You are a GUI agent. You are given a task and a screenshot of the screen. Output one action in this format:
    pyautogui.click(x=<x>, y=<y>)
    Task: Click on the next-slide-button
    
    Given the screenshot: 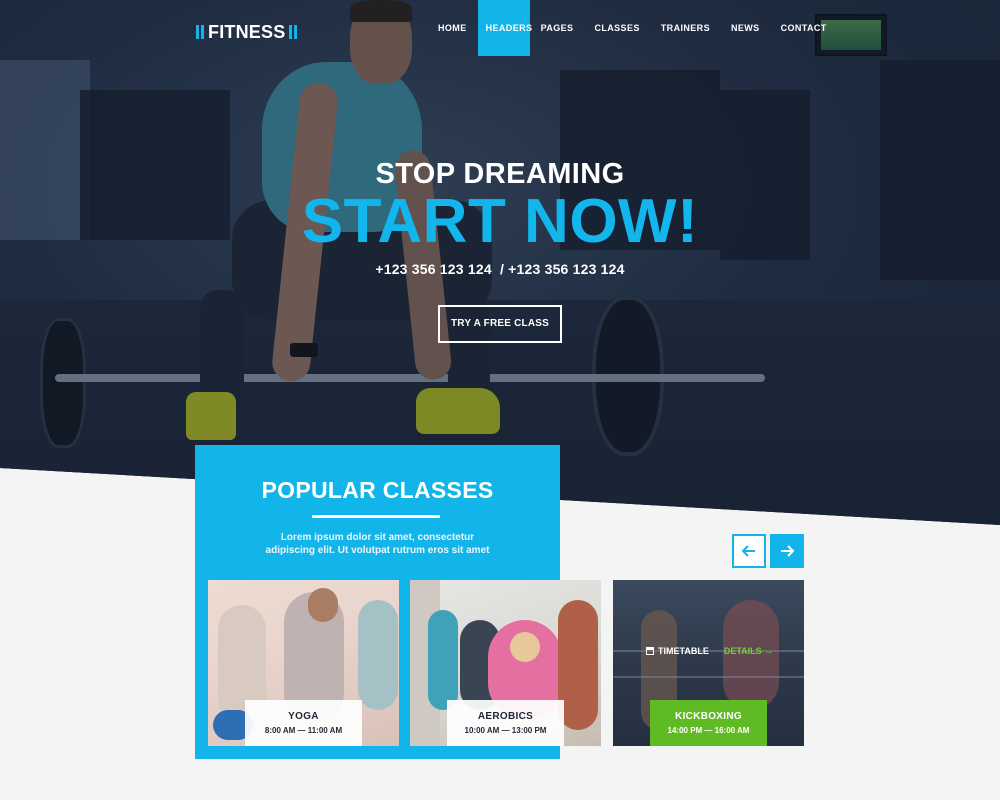 What is the action you would take?
    pyautogui.click(x=787, y=551)
    